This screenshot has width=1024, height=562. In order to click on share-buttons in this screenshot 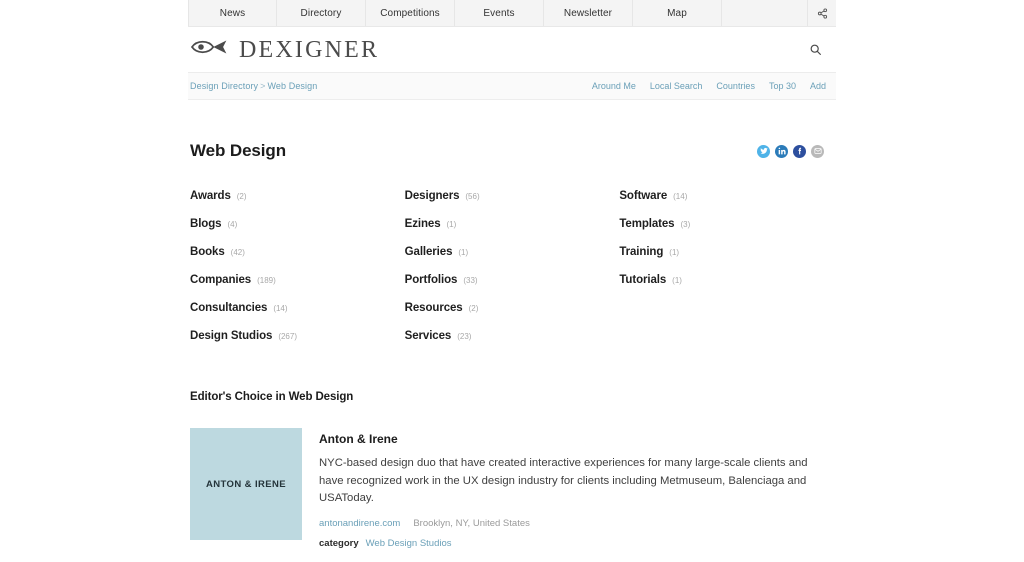, I will do `click(795, 151)`.